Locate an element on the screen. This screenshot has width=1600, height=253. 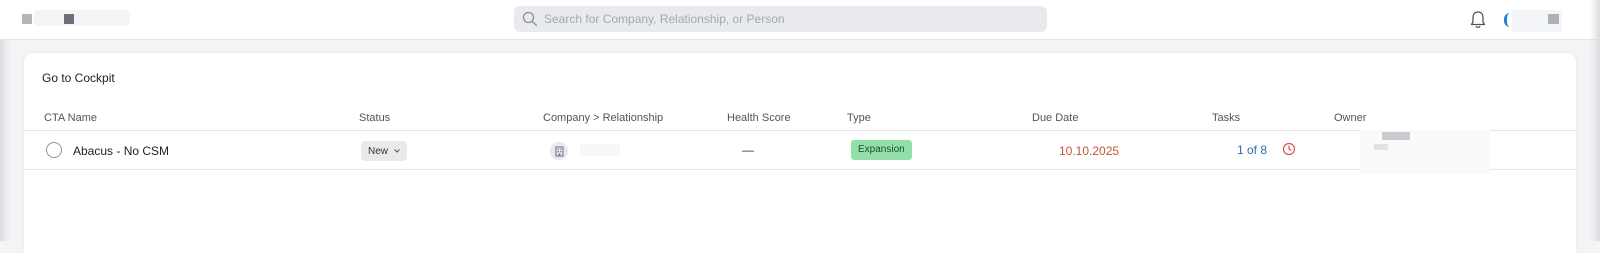
bell-icon is located at coordinates (1478, 20).